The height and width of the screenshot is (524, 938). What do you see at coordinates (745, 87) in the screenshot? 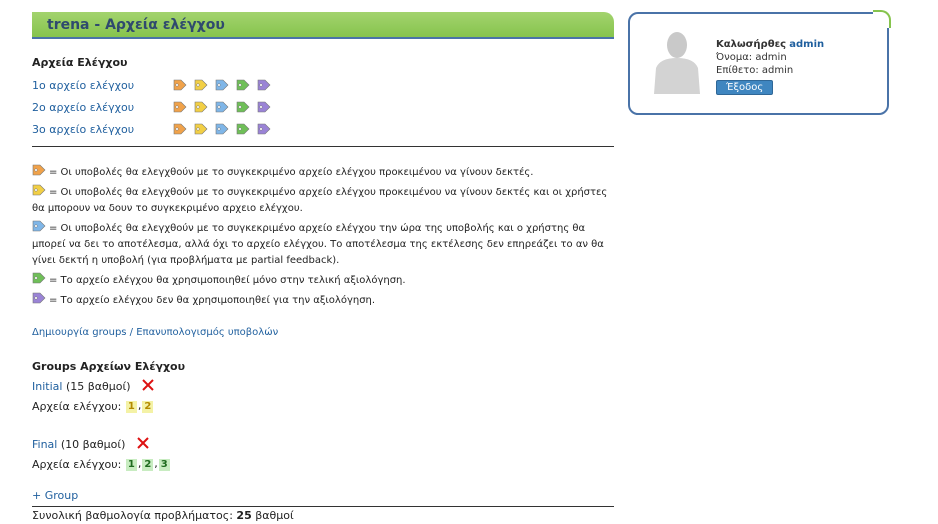
I see `logout-button: Έξοδος` at bounding box center [745, 87].